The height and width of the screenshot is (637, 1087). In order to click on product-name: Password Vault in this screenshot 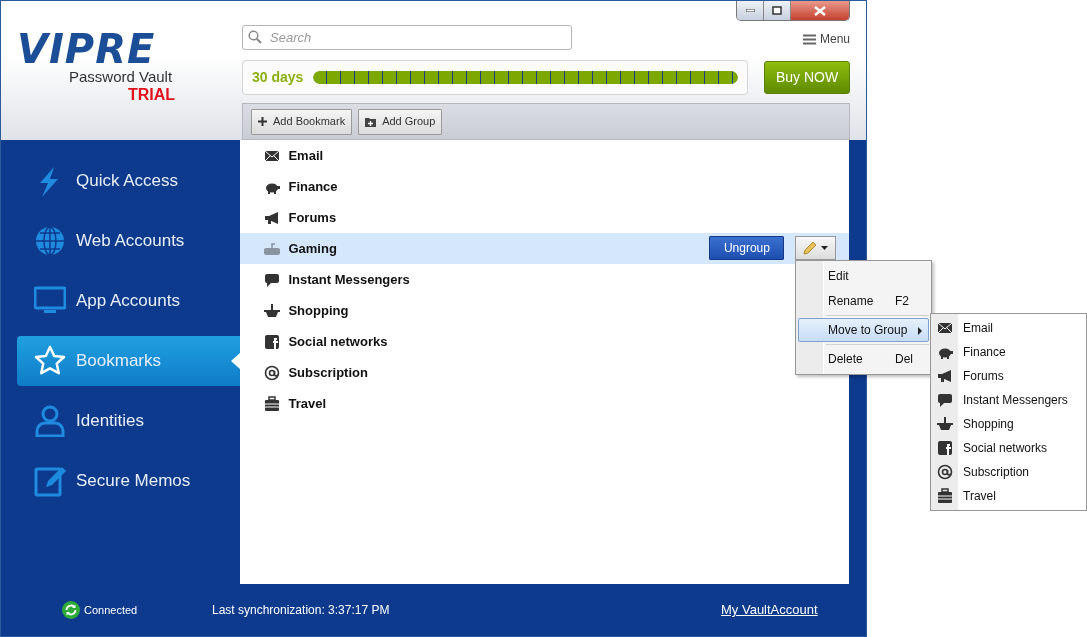, I will do `click(121, 77)`.